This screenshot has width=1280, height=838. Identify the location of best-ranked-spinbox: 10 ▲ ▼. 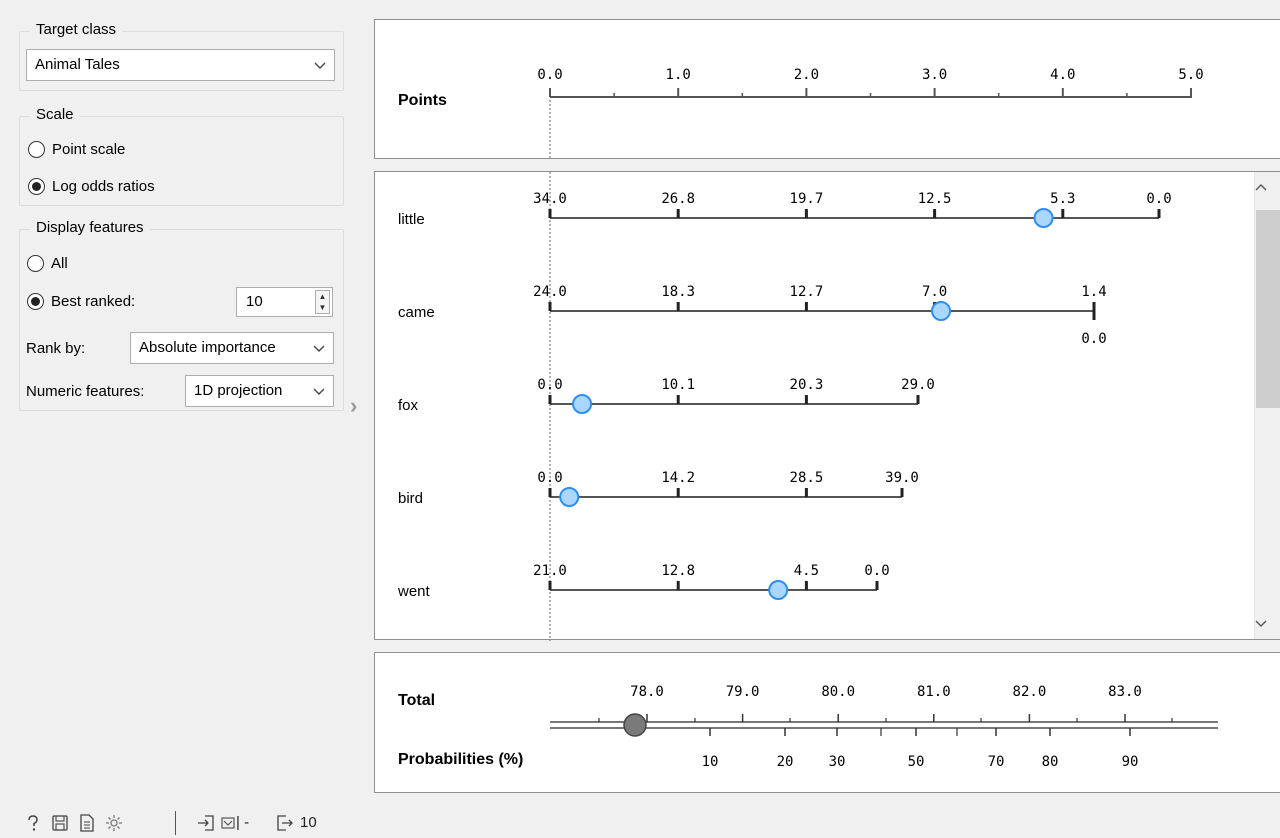
(284, 302).